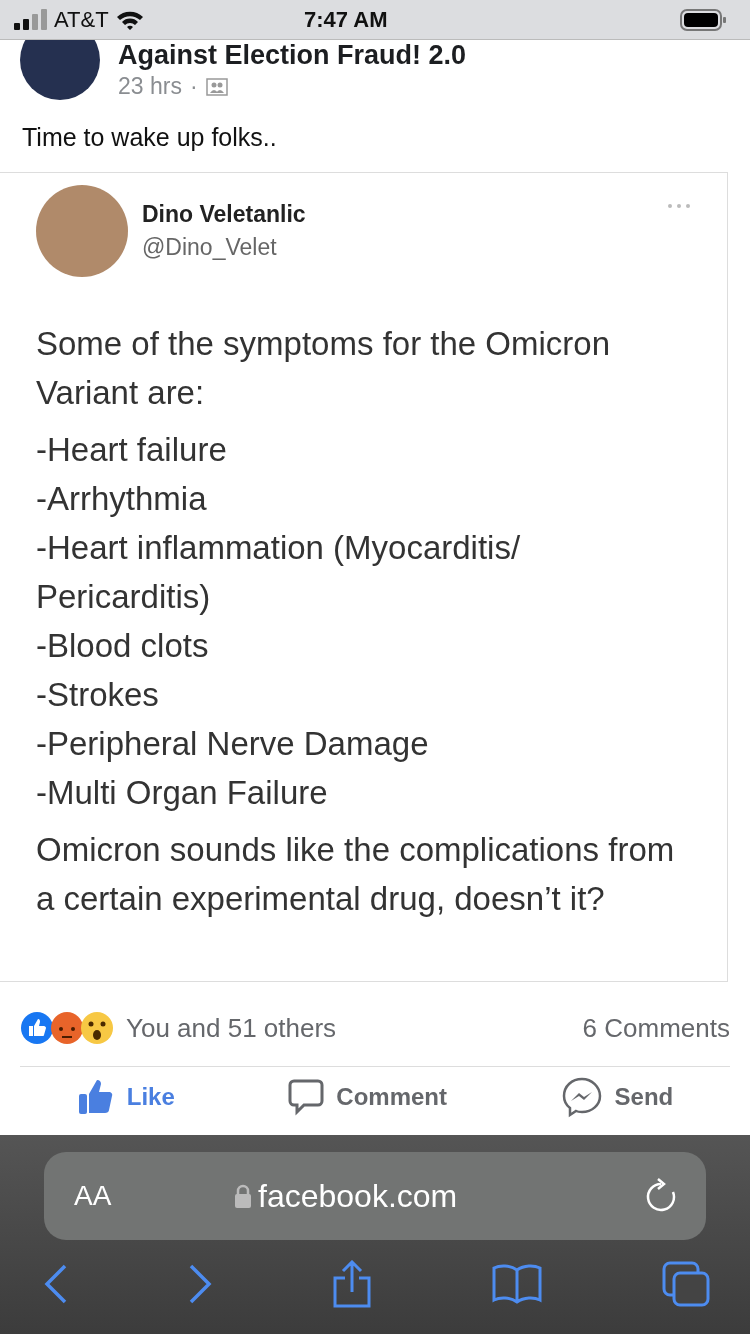 The height and width of the screenshot is (1334, 750). Describe the element at coordinates (679, 206) in the screenshot. I see `more-icon` at that location.